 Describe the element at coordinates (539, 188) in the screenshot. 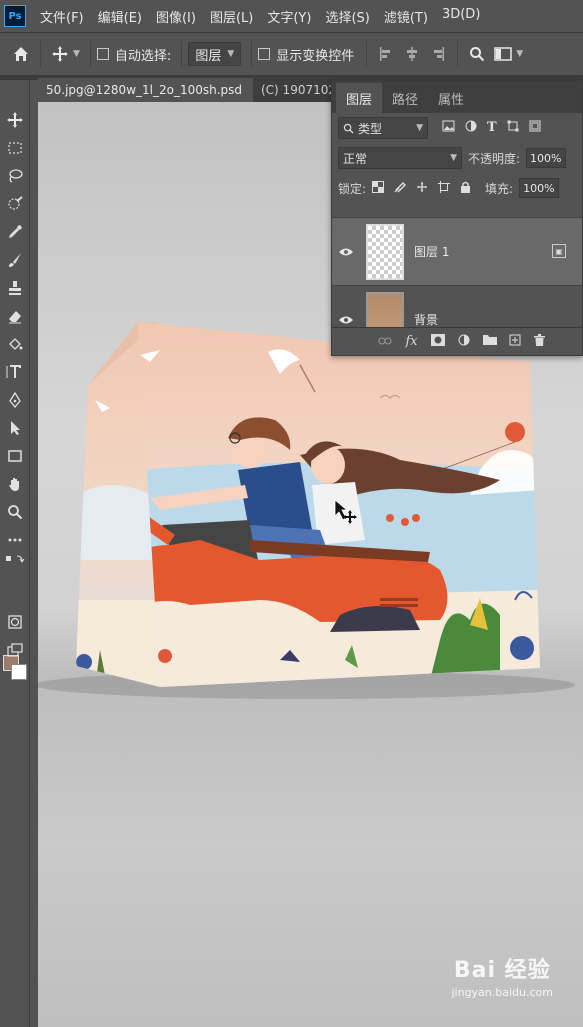

I see `fill-field: 100%` at that location.